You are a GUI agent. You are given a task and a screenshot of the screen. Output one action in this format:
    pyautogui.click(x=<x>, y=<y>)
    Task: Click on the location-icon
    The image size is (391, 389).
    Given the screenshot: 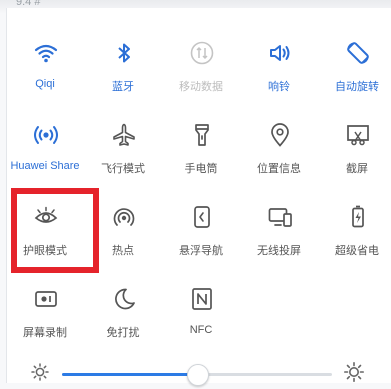 What is the action you would take?
    pyautogui.click(x=280, y=135)
    